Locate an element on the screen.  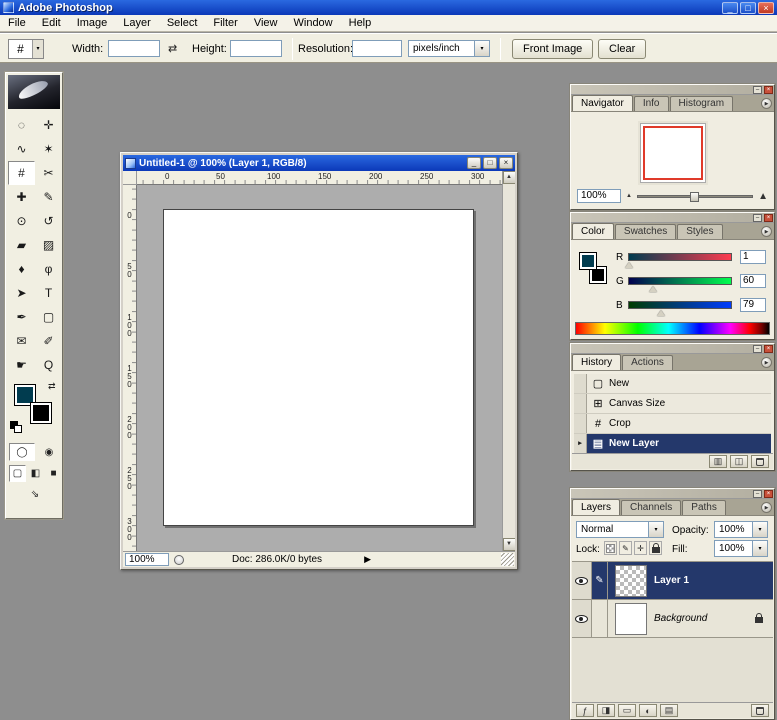
blend-mode-select: Normal ▾ is located at coordinates (620, 529).